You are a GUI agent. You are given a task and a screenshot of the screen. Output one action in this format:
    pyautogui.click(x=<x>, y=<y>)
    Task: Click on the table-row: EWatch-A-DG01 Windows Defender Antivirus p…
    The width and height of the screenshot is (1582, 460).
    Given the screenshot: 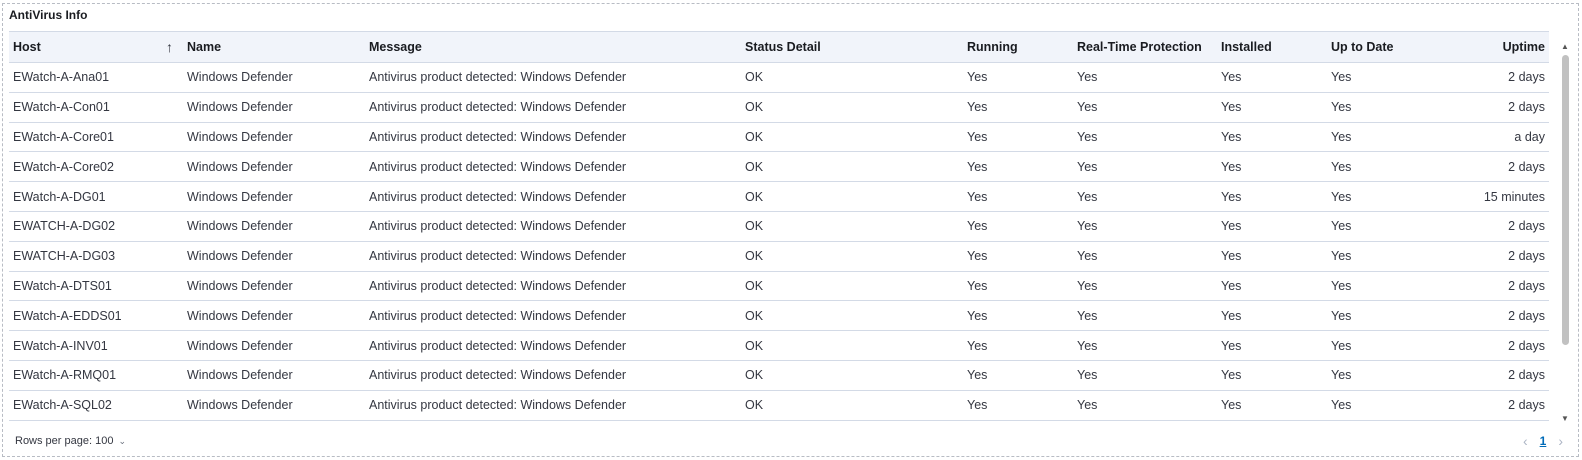 What is the action you would take?
    pyautogui.click(x=779, y=196)
    